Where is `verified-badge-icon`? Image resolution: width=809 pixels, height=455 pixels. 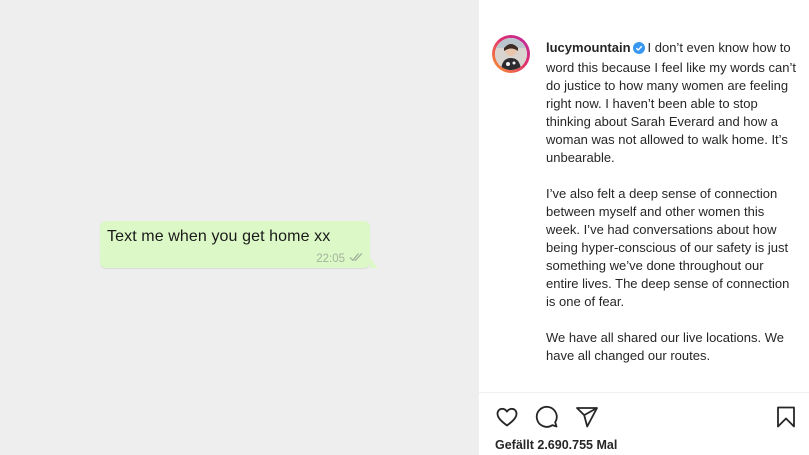 verified-badge-icon is located at coordinates (638, 50).